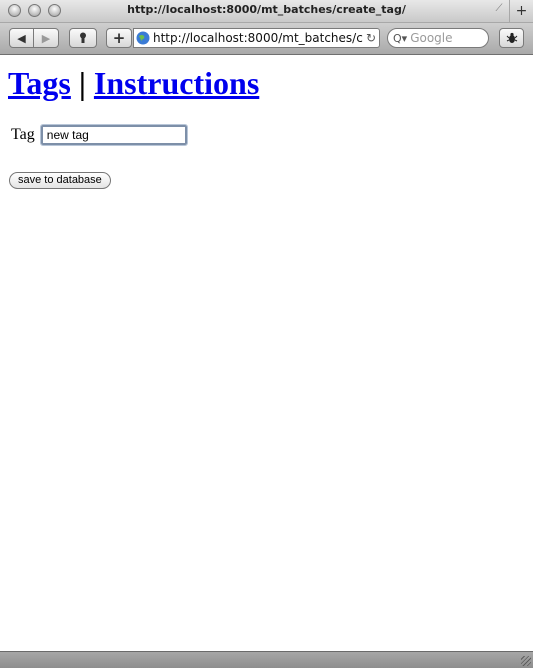 Image resolution: width=533 pixels, height=668 pixels. I want to click on keychain-button, so click(83, 38).